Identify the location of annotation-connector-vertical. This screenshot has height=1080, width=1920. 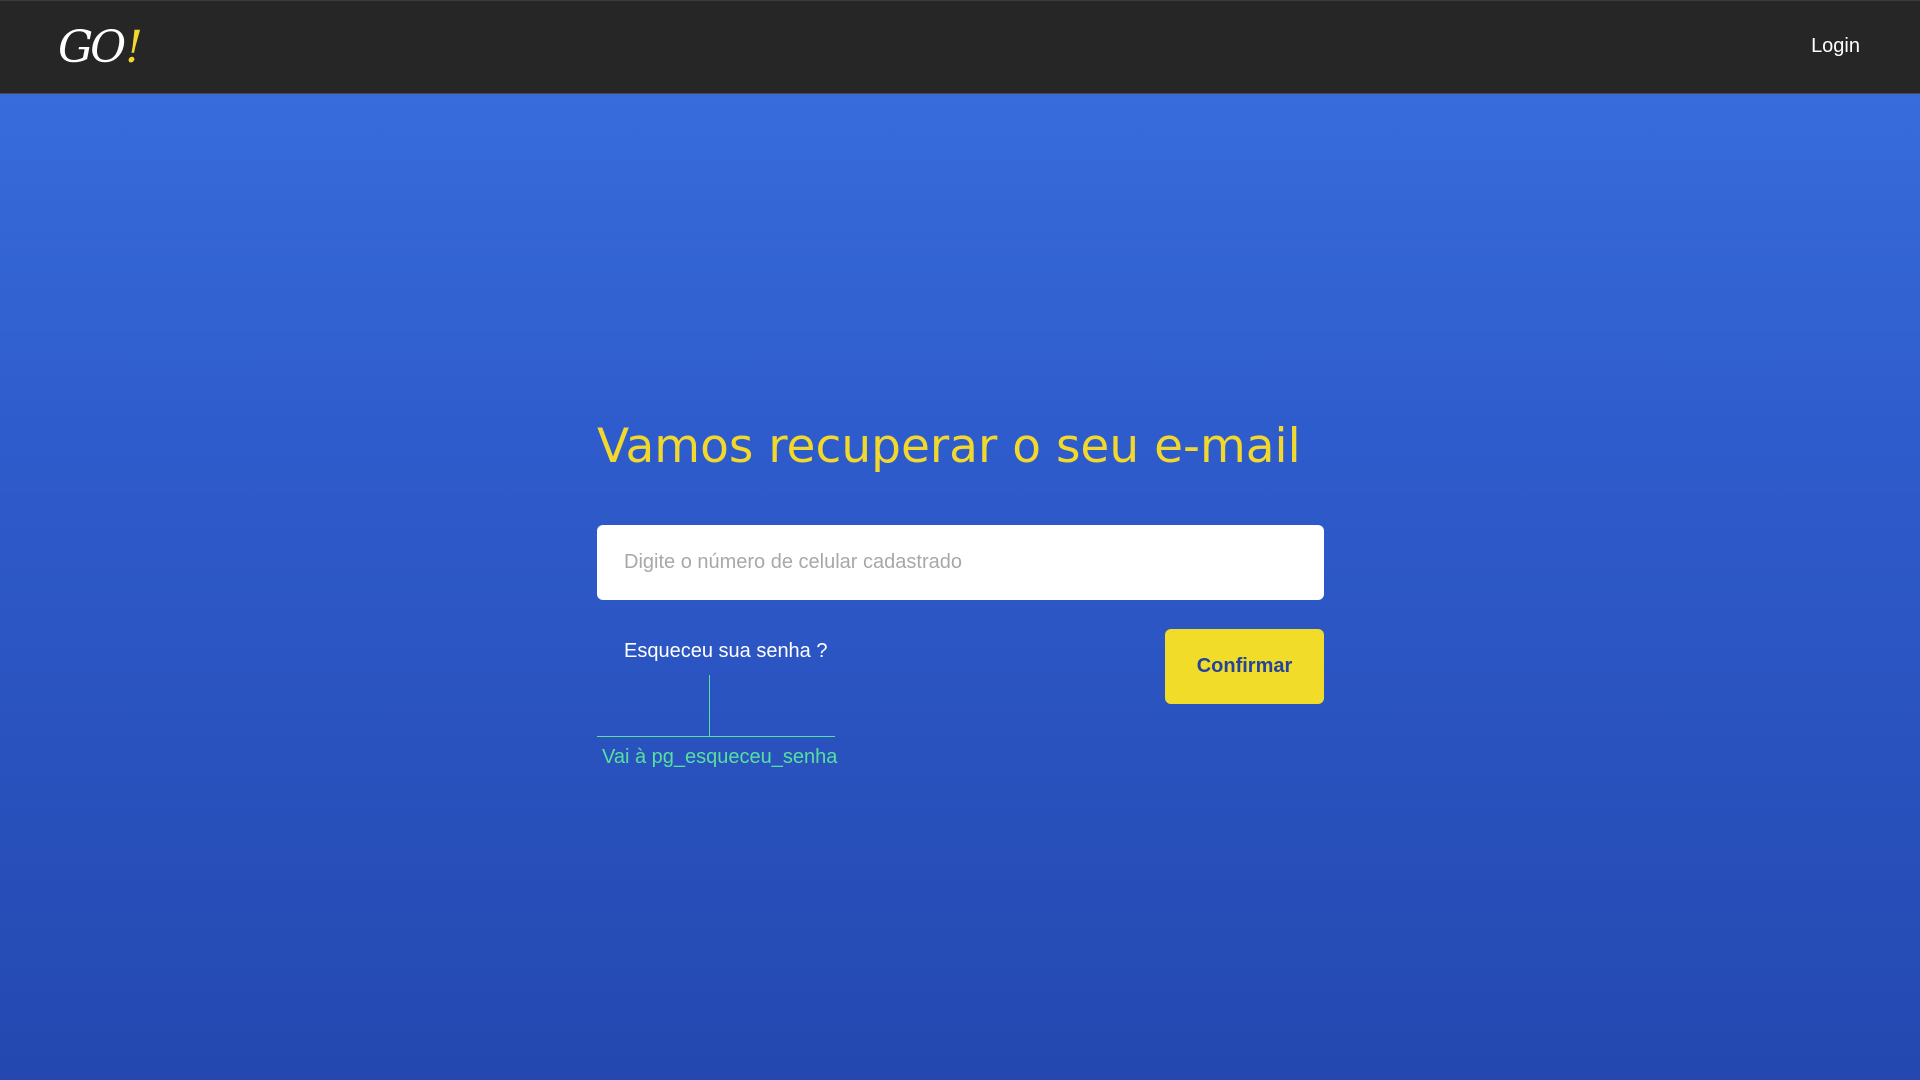
(709, 705).